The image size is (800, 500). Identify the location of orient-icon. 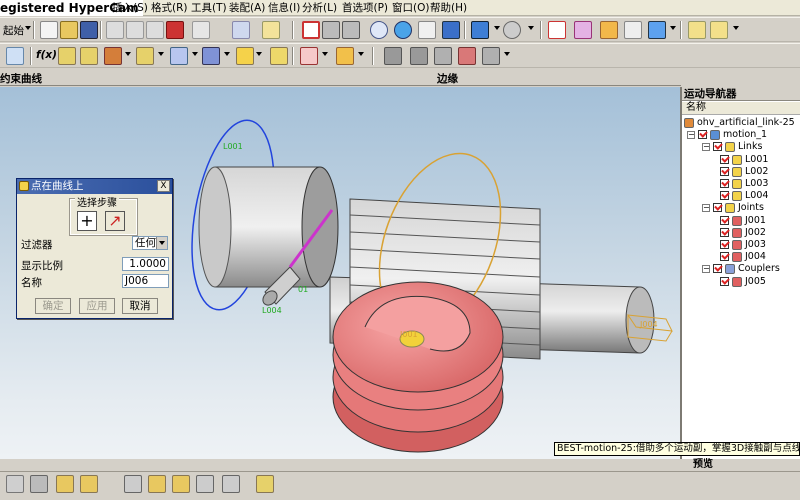
(443, 56).